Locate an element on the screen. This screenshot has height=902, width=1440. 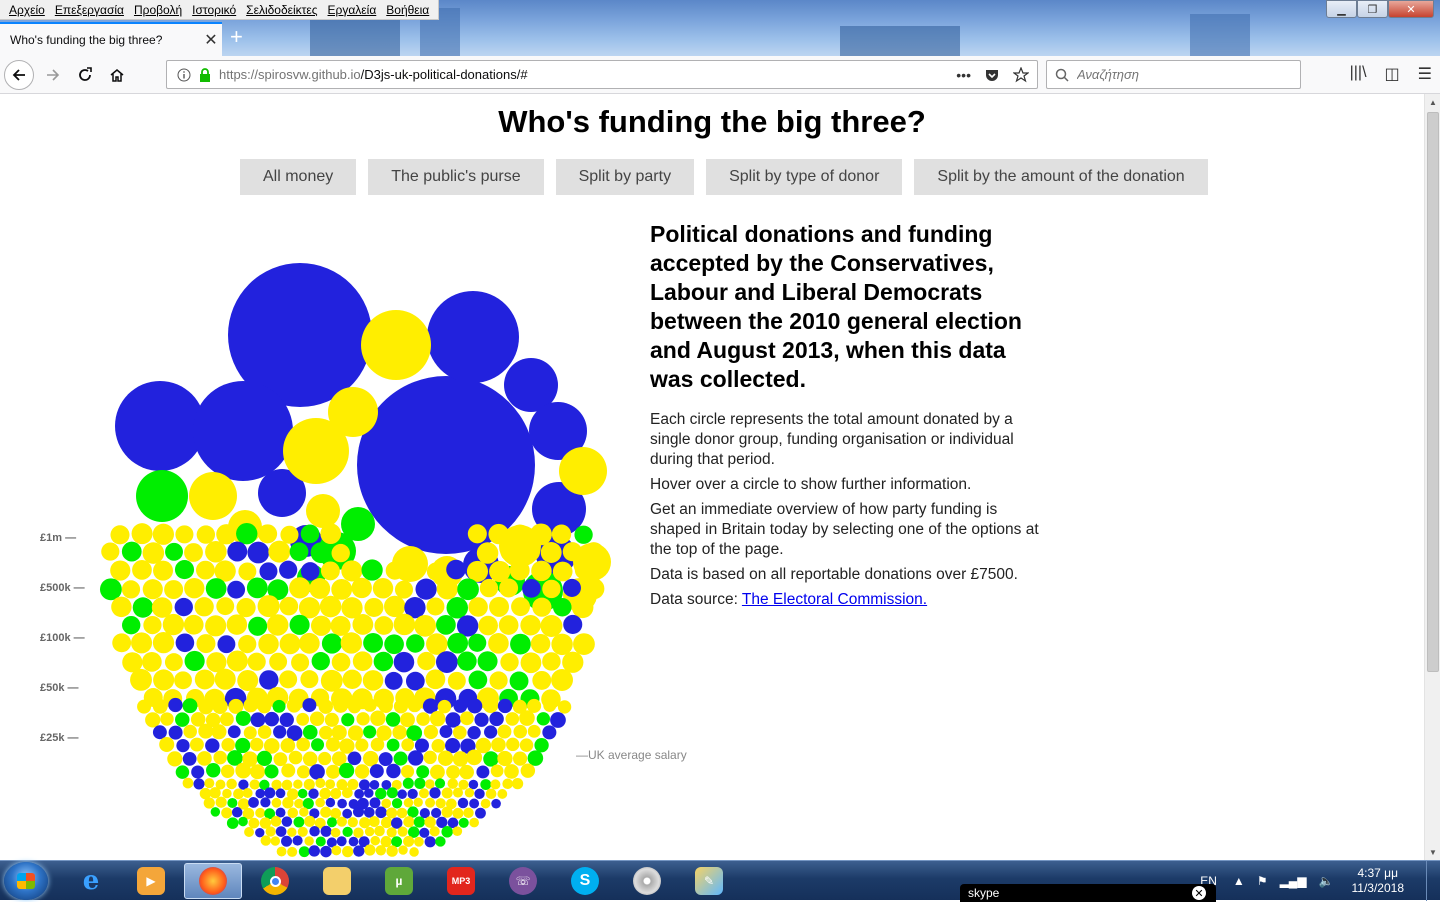
split-by-amount-button: Split by the amount of the donation is located at coordinates (1061, 177).